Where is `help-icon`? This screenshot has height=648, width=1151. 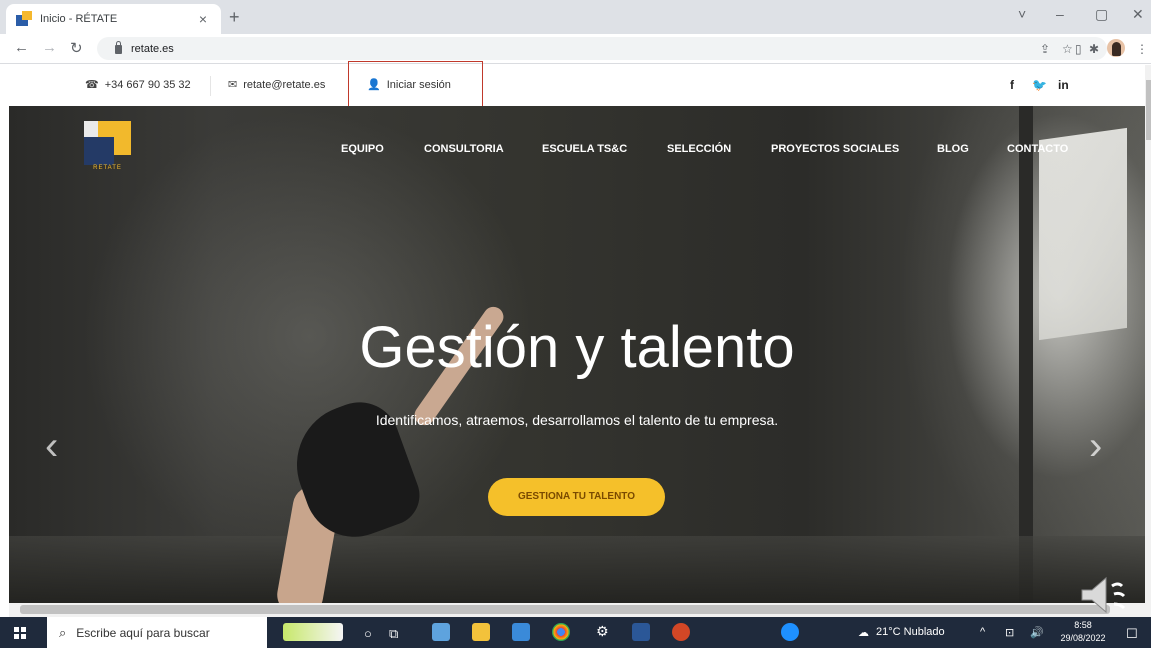 help-icon is located at coordinates (790, 632).